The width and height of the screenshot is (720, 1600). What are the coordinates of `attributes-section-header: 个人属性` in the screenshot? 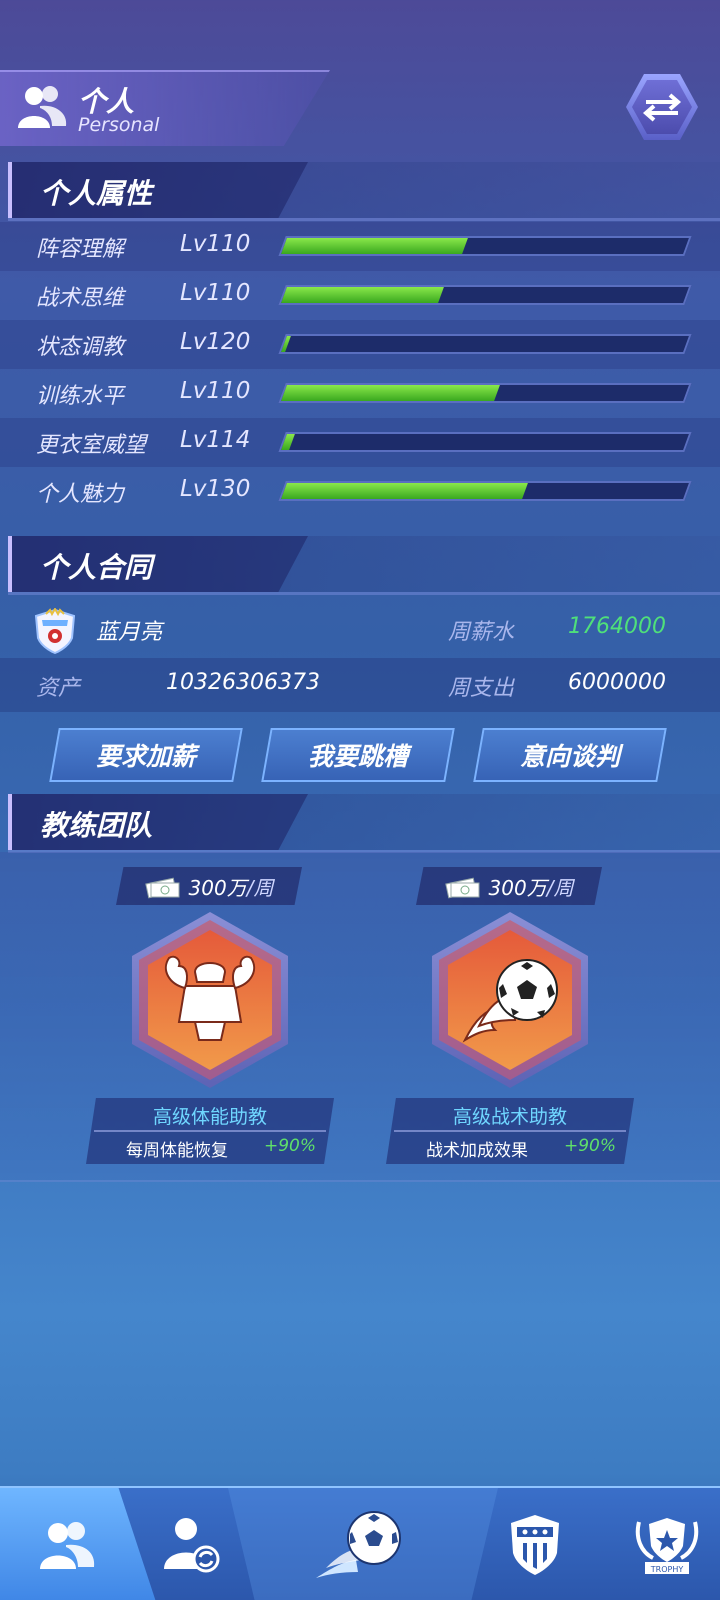 It's located at (364, 190).